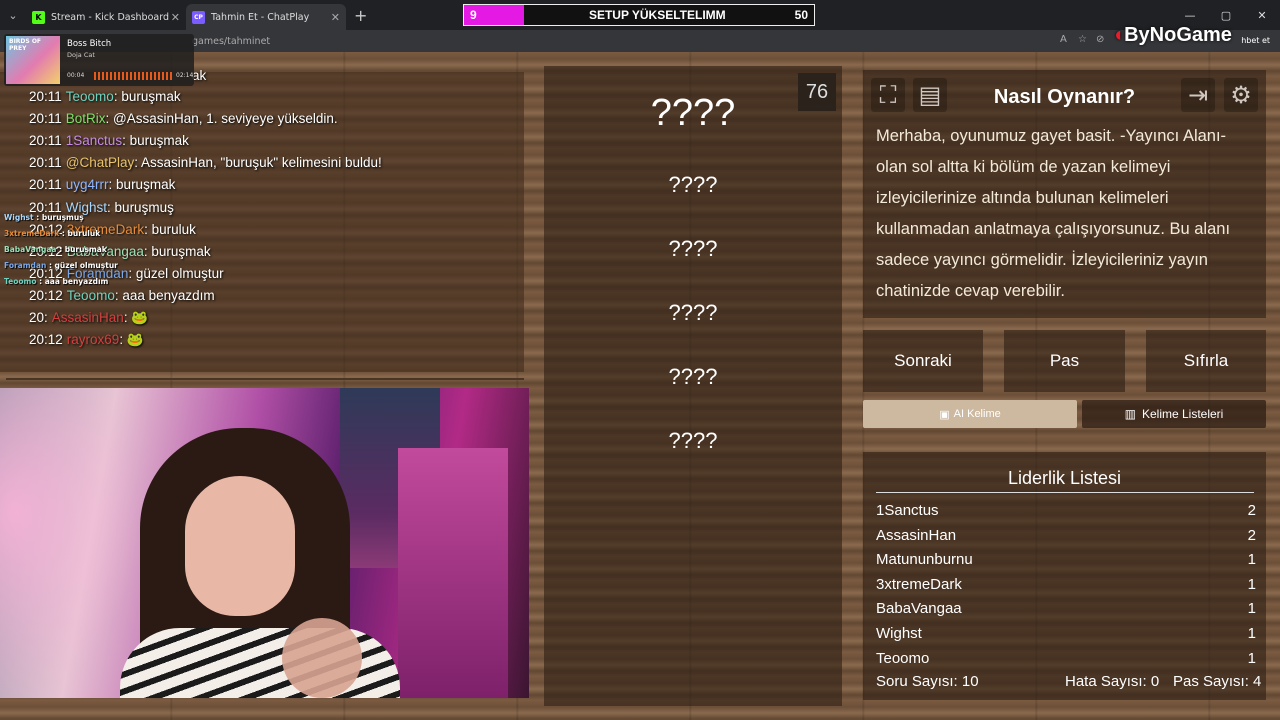 The width and height of the screenshot is (1280, 720). Describe the element at coordinates (1066, 512) in the screenshot. I see `leaderboard-row: 1Sanctus 2` at that location.